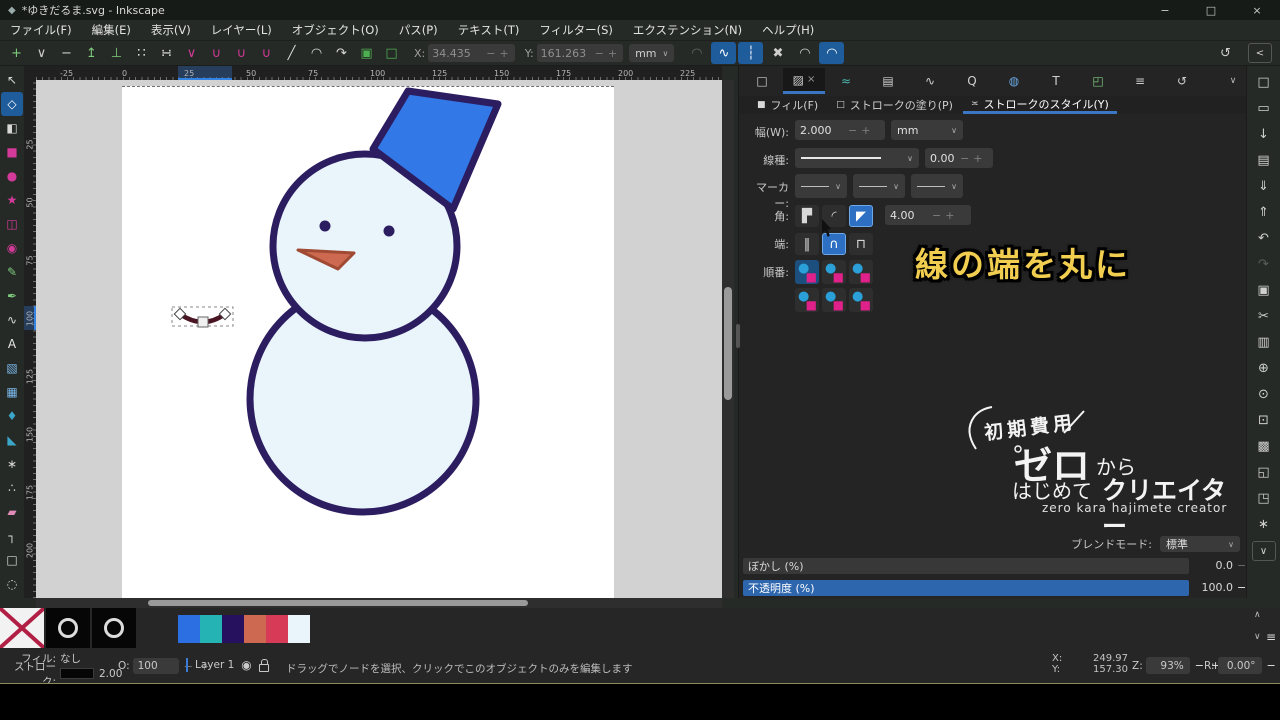 The image size is (1280, 720). I want to click on curve-segment-button: ◠, so click(316, 53).